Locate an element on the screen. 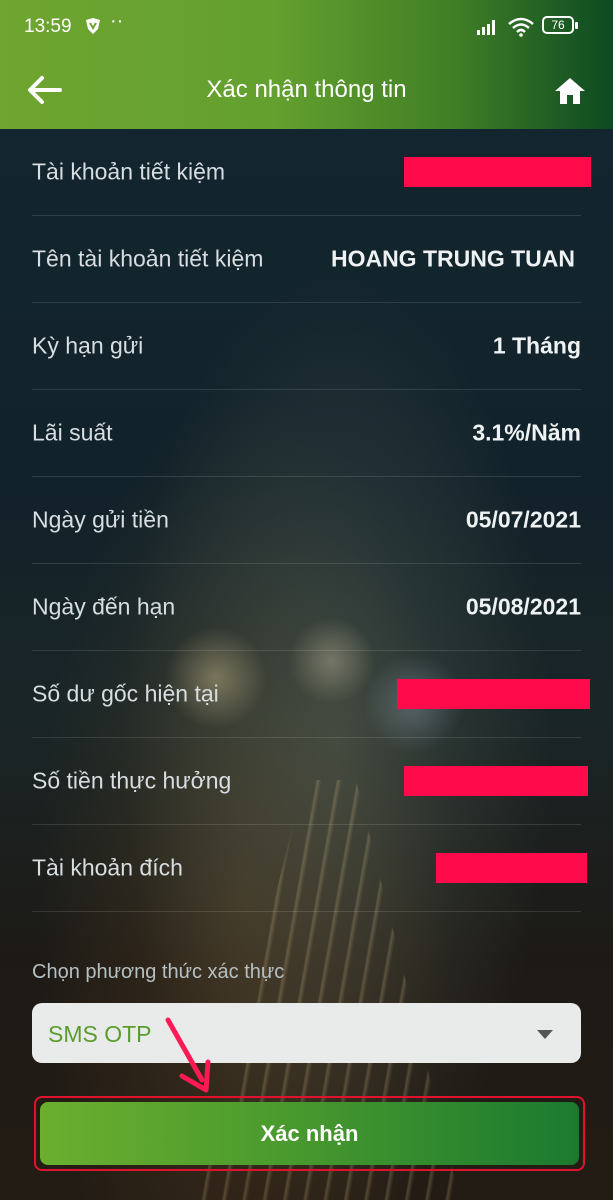  status-bar: 13:59 ·· 76 is located at coordinates (306, 26).